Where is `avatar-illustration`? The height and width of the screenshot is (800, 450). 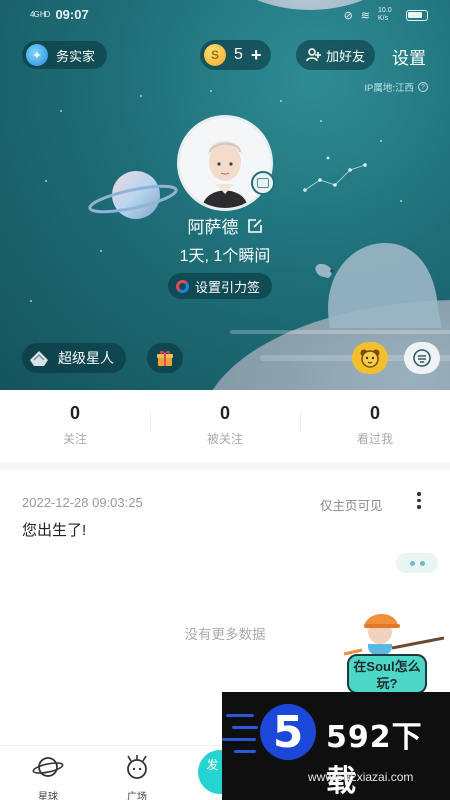 avatar-illustration is located at coordinates (225, 163).